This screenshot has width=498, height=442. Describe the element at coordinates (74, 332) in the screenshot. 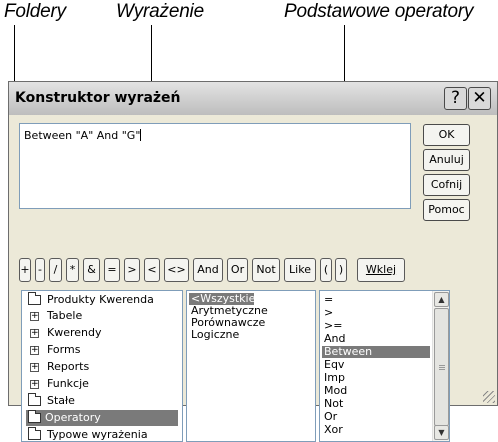

I see `tree-item-label: Kwerendy` at that location.